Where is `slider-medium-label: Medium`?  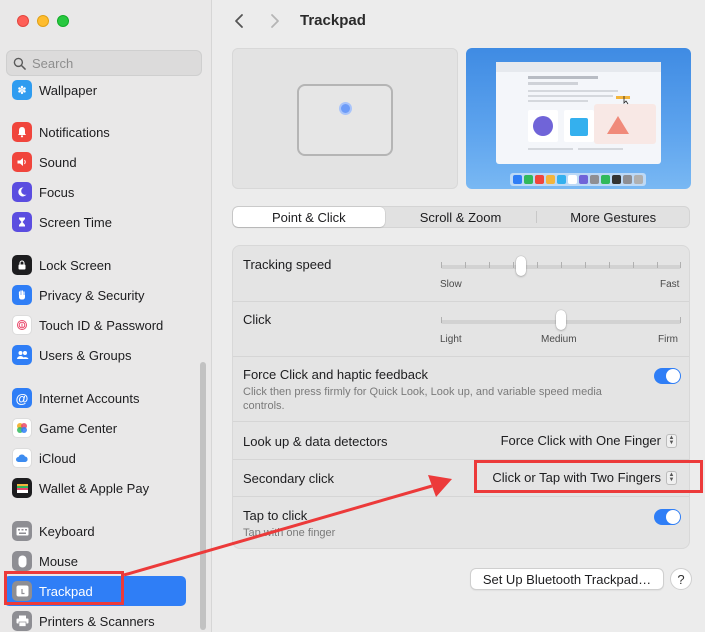 slider-medium-label: Medium is located at coordinates (559, 339).